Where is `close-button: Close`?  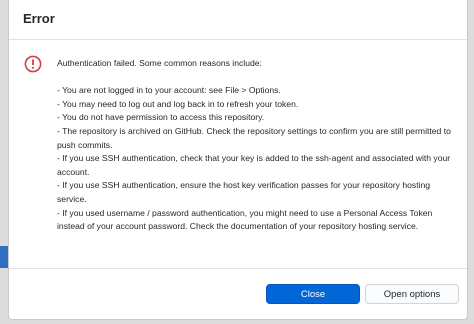 close-button: Close is located at coordinates (313, 294).